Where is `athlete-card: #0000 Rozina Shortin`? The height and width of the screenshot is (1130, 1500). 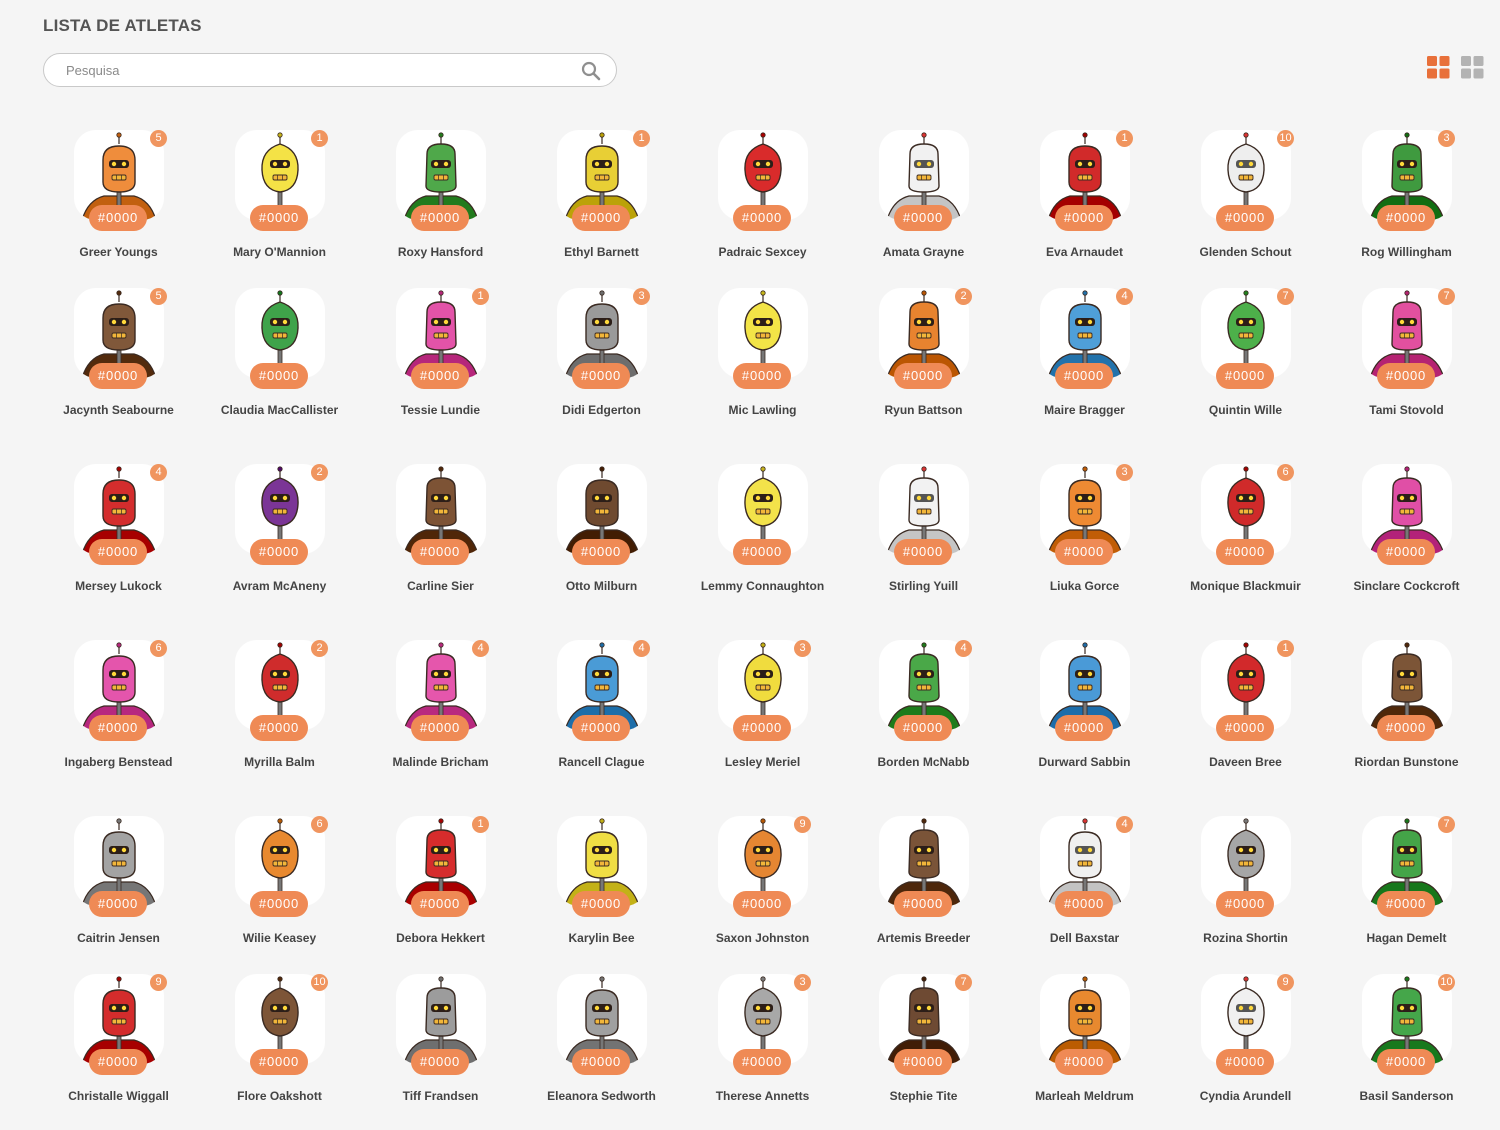
athlete-card: #0000 Rozina Shortin is located at coordinates (1245, 893).